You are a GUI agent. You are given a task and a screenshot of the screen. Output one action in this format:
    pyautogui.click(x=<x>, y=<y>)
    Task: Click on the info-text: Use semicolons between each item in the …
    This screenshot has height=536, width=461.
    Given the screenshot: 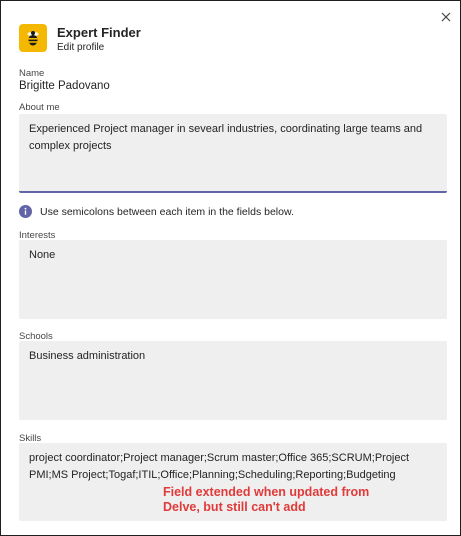 What is the action you would take?
    pyautogui.click(x=167, y=212)
    